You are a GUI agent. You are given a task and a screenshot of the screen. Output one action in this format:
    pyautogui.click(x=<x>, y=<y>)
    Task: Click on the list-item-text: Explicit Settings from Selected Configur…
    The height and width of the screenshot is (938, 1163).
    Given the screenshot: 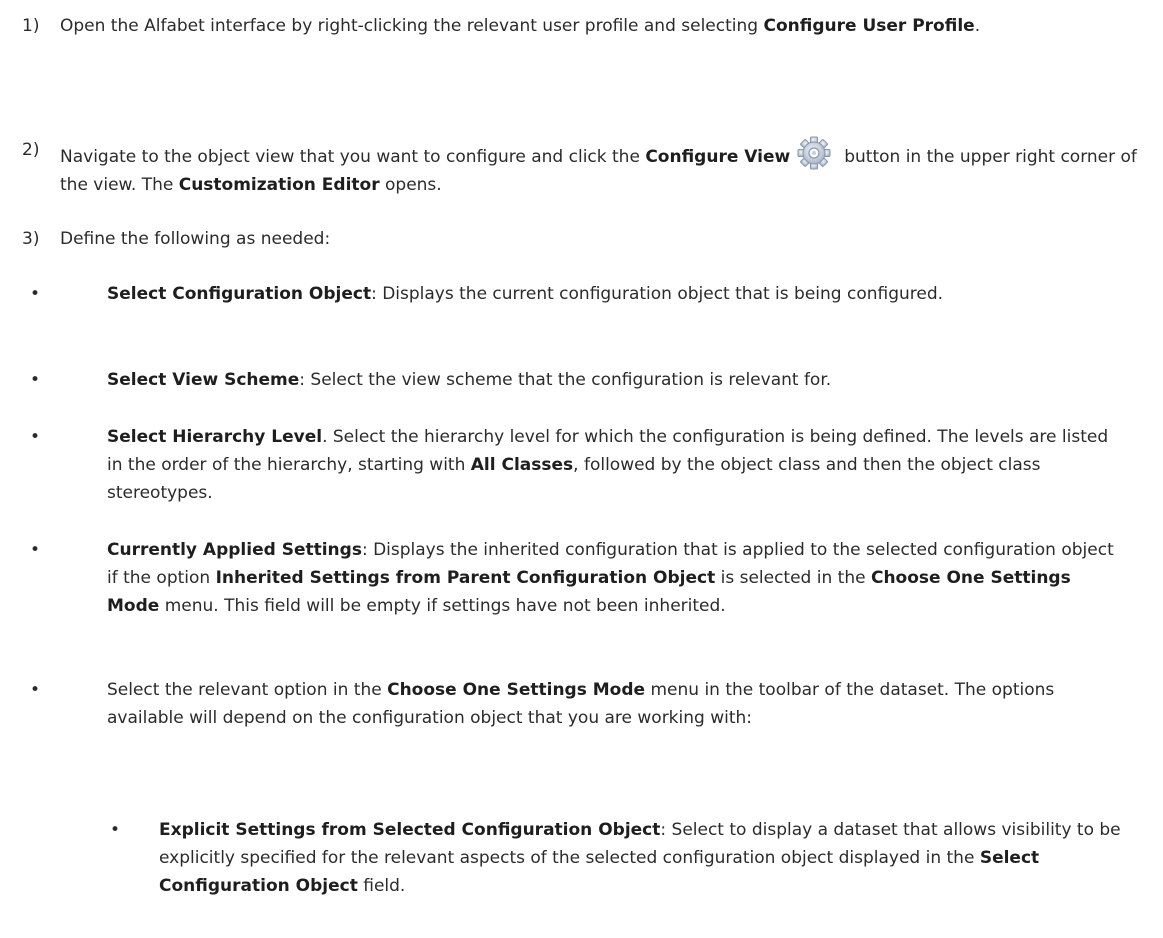 What is the action you would take?
    pyautogui.click(x=640, y=858)
    